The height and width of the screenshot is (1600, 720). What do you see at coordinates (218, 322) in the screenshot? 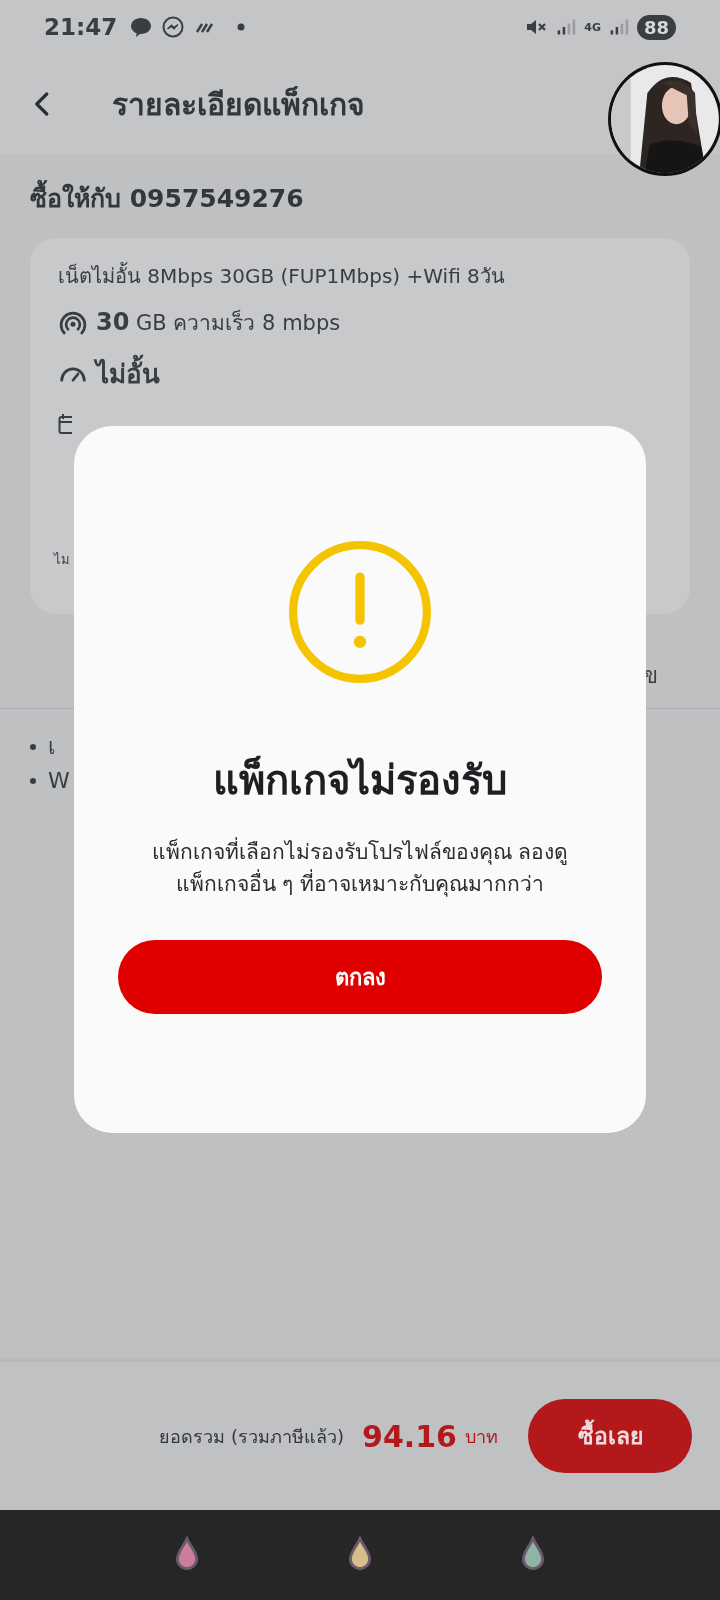
I see `data-amount-text: 30 GB ความเร็ว 8 mbps` at bounding box center [218, 322].